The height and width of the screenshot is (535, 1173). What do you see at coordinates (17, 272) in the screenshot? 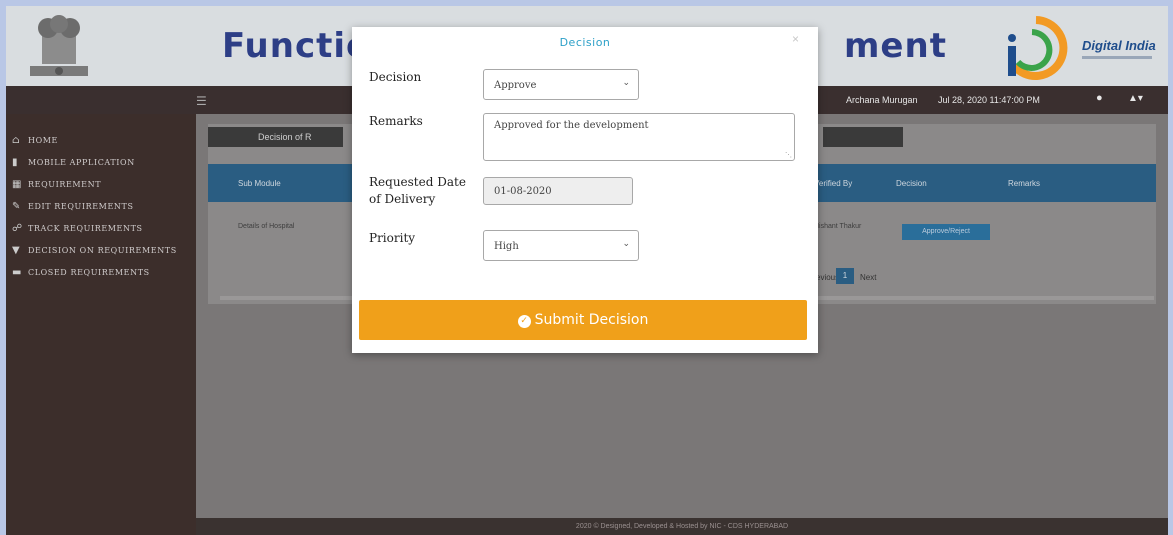
I see `folder-icon: ▬` at bounding box center [17, 272].